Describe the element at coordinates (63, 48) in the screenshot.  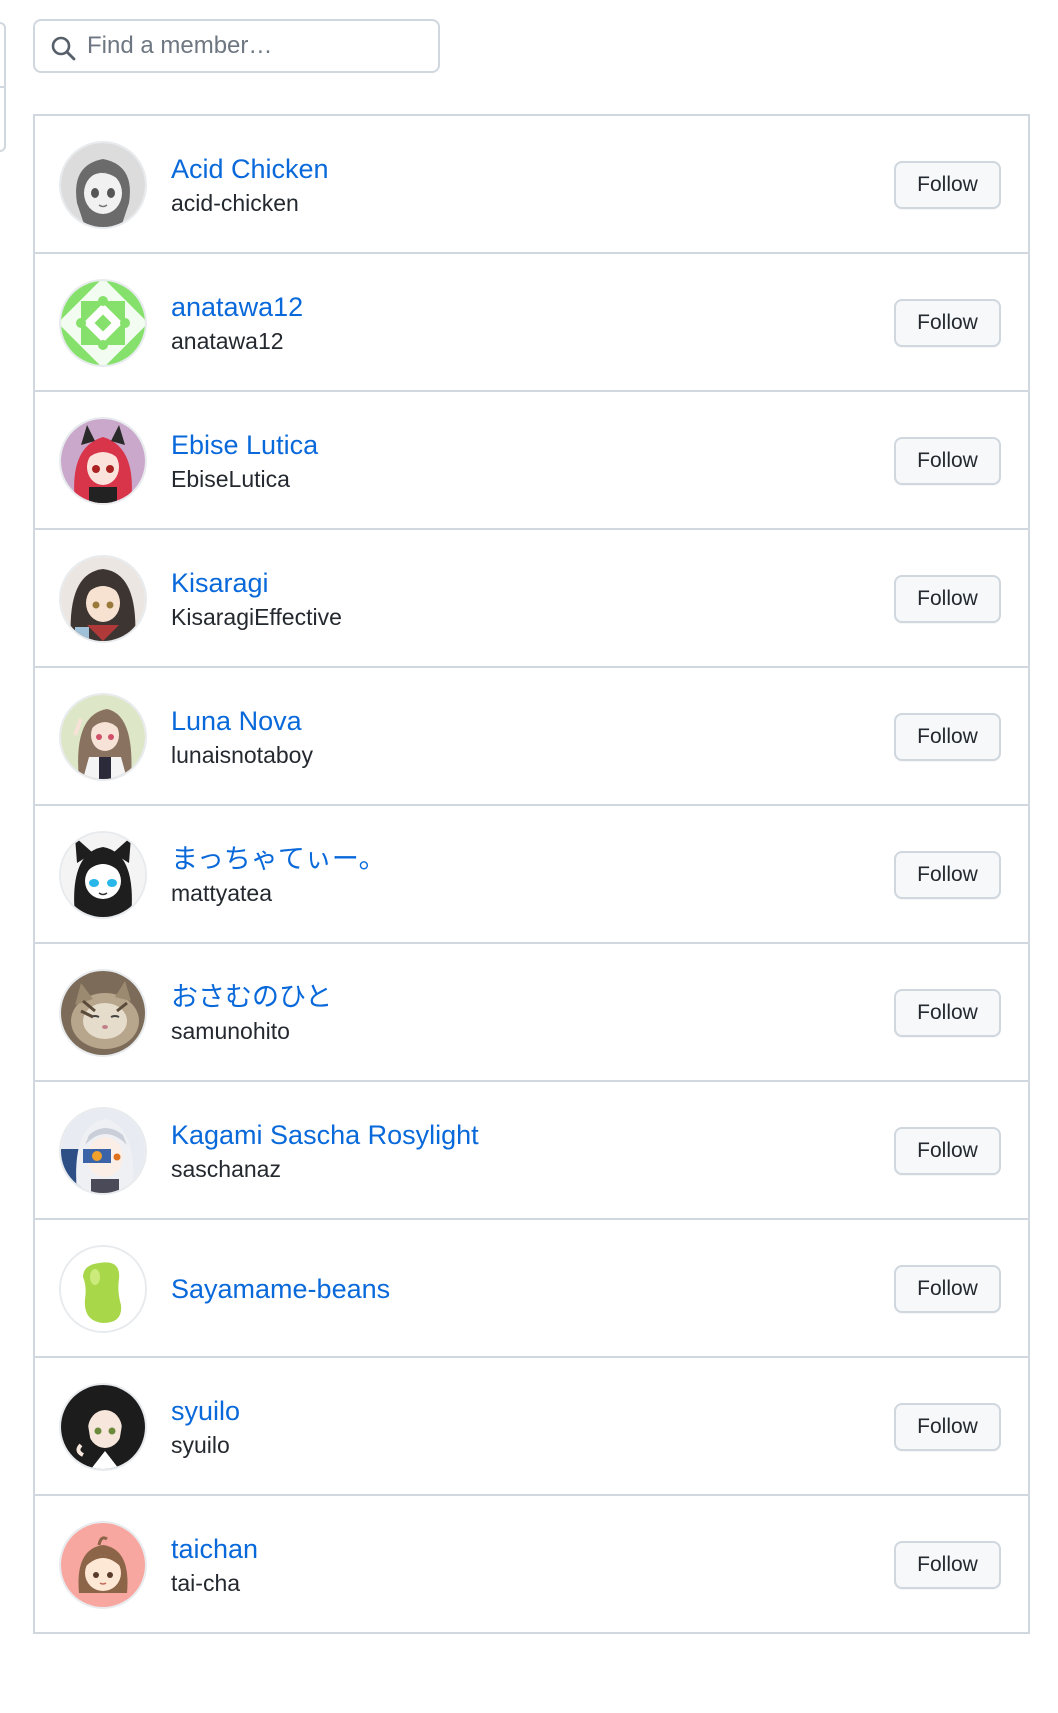
I see `search-icon` at that location.